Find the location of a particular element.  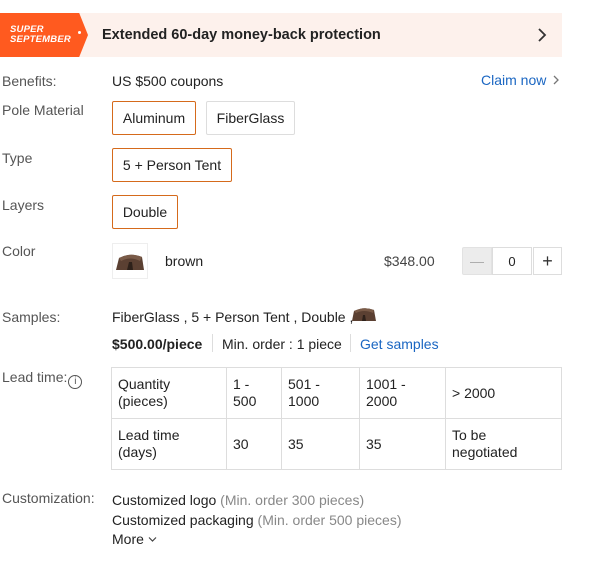

super-september-badge: SUPER SEPTEMBER is located at coordinates (44, 35).